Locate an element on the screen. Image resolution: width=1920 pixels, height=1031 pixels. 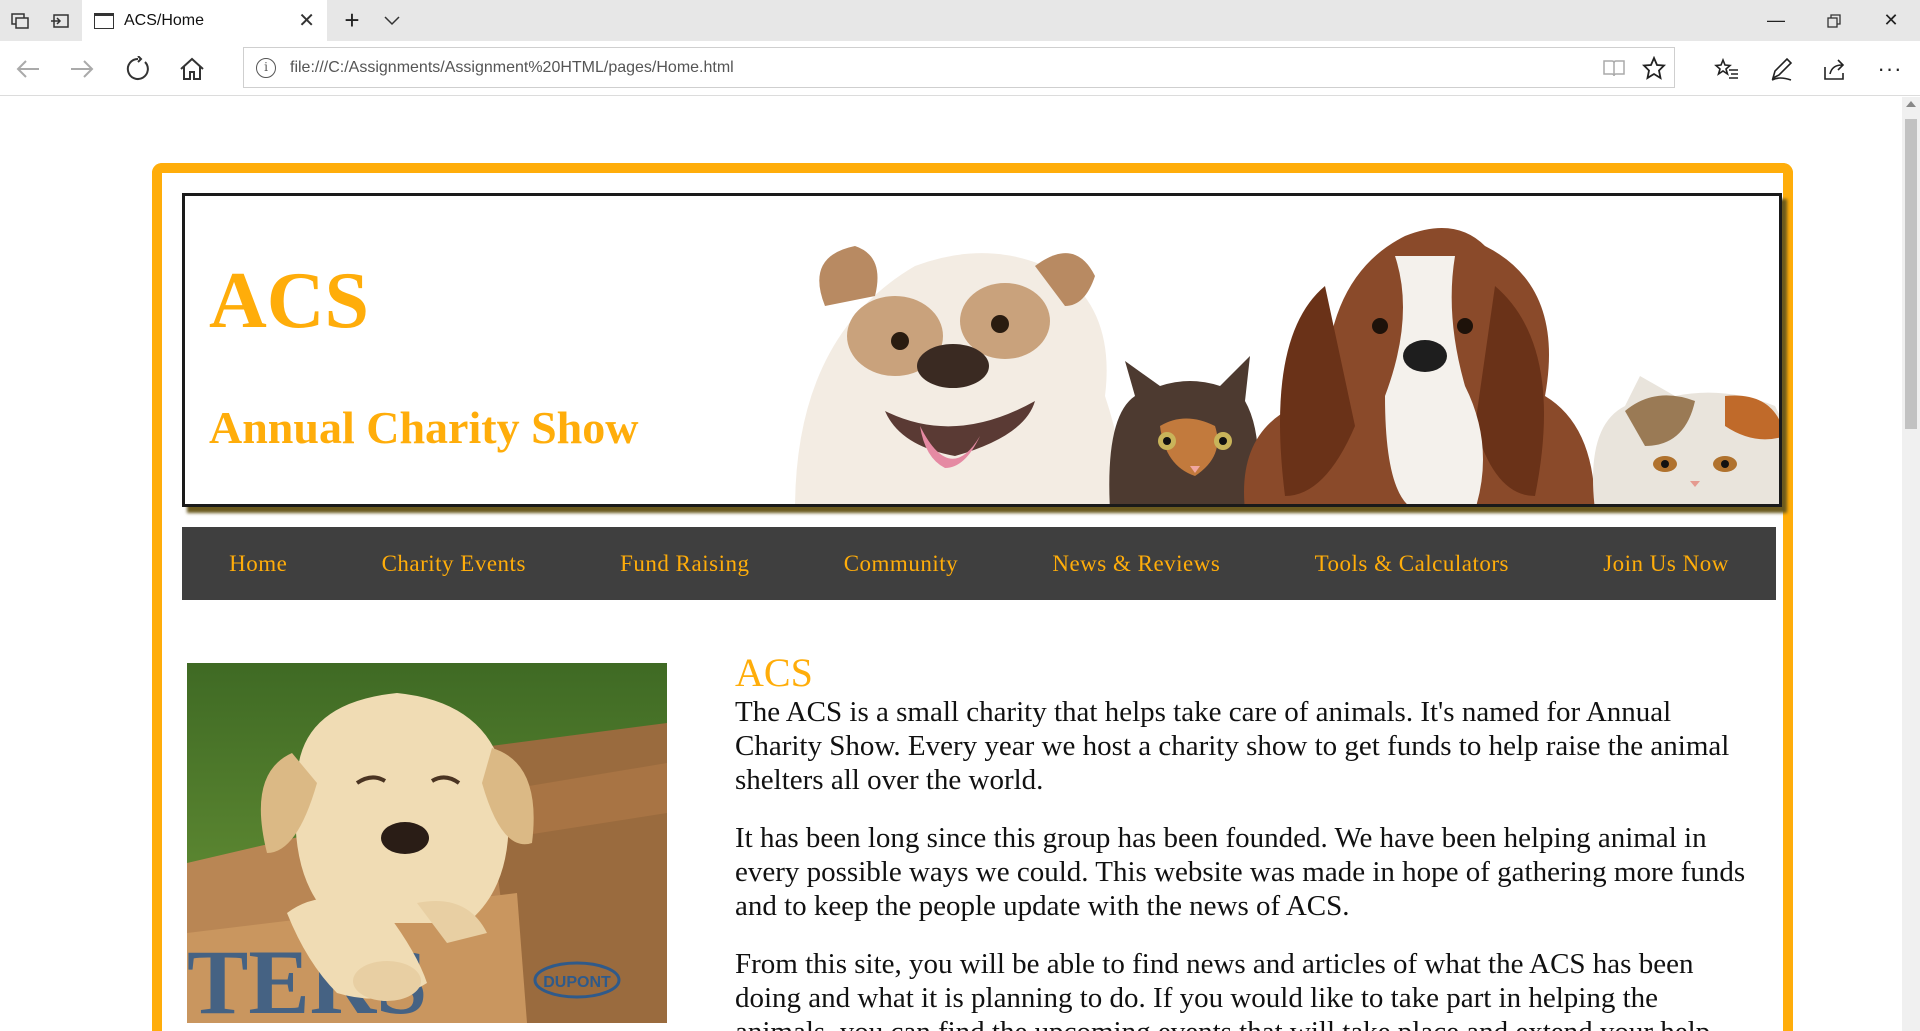
site-logo: ACS is located at coordinates (289, 301).